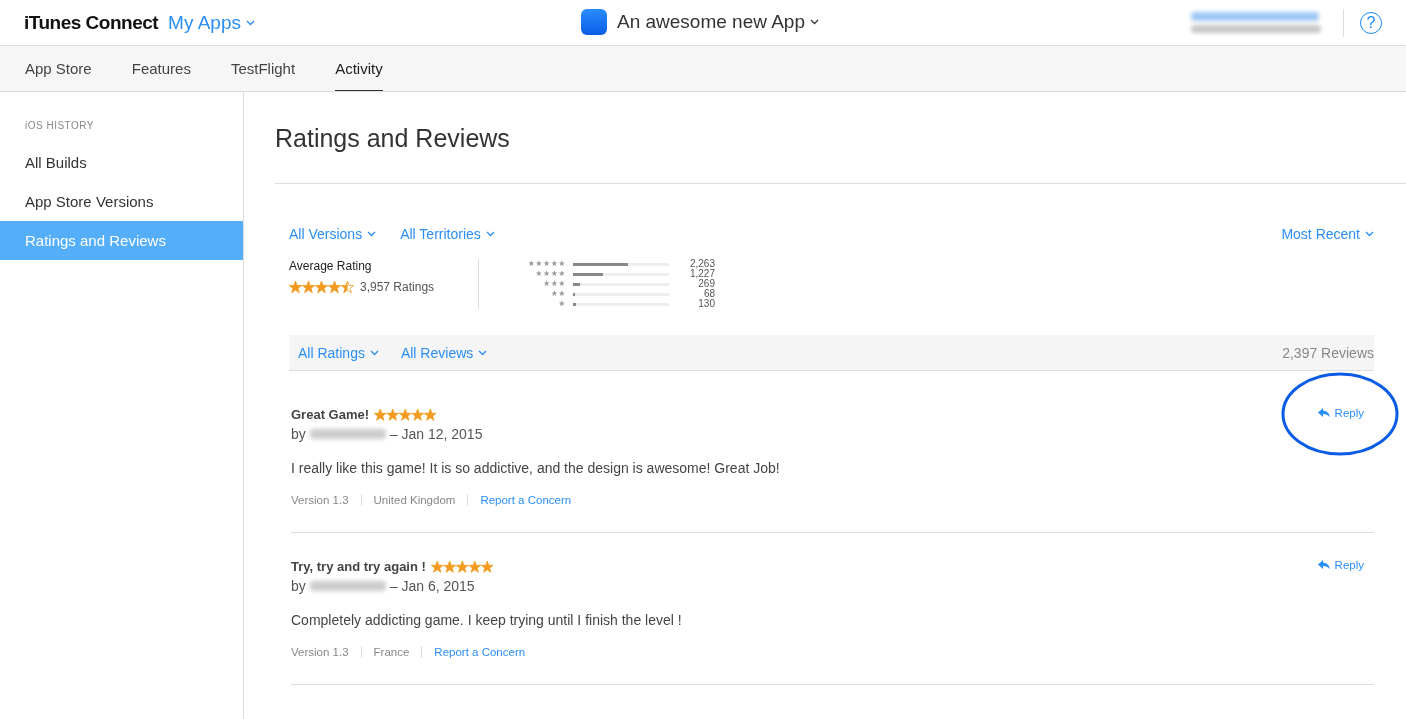 The width and height of the screenshot is (1406, 719). Describe the element at coordinates (397, 286) in the screenshot. I see `ratings-count: 3,957 Ratings` at that location.